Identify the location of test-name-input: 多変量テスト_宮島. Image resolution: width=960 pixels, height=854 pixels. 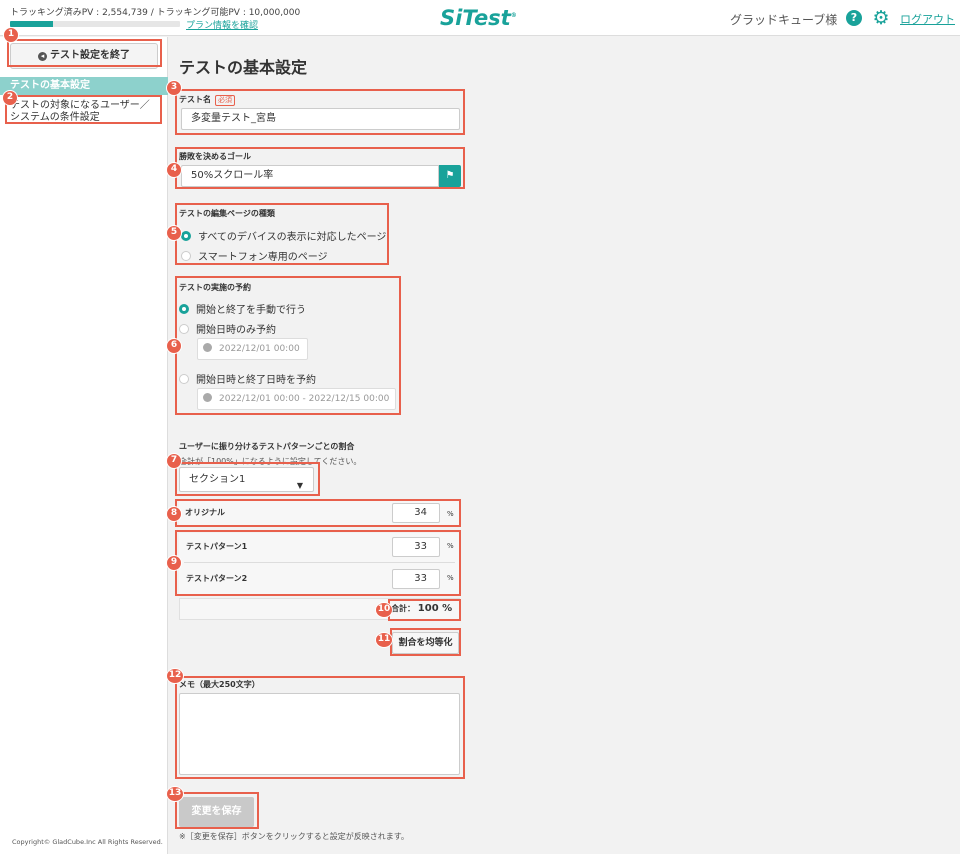
(320, 119).